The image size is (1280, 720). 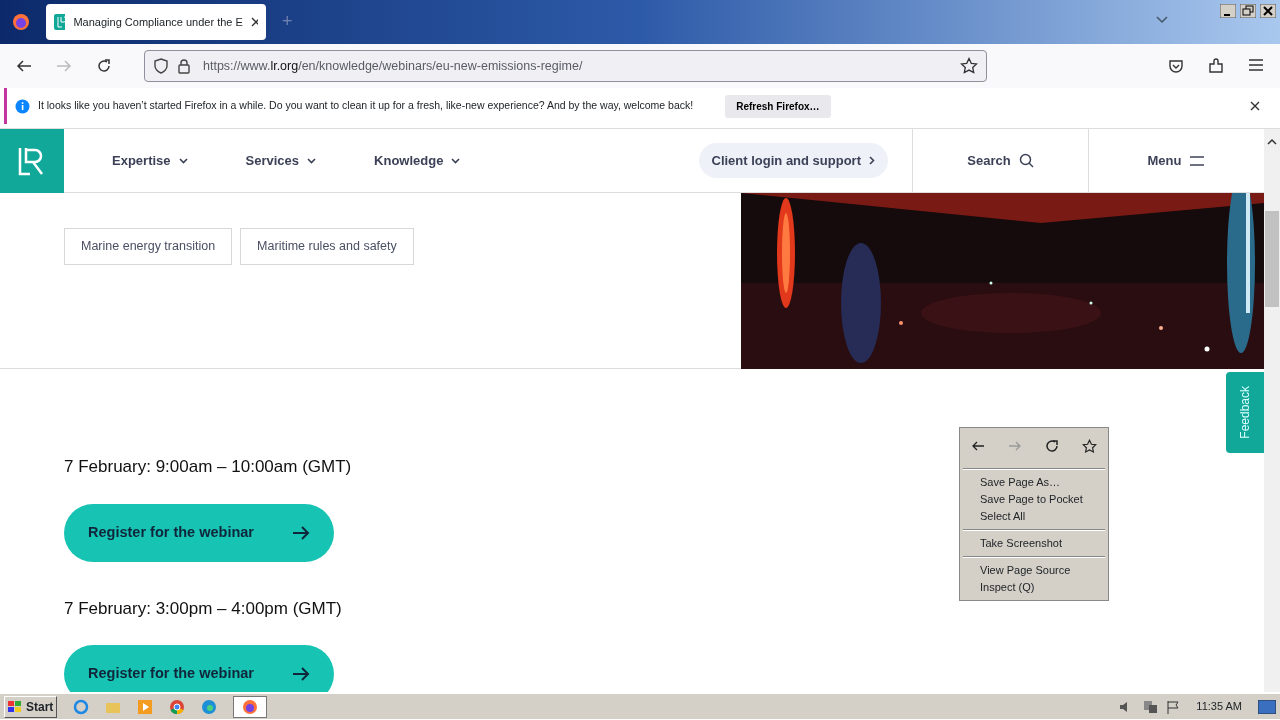 I want to click on menu-item: Save Page to Pocket, so click(x=1034, y=499).